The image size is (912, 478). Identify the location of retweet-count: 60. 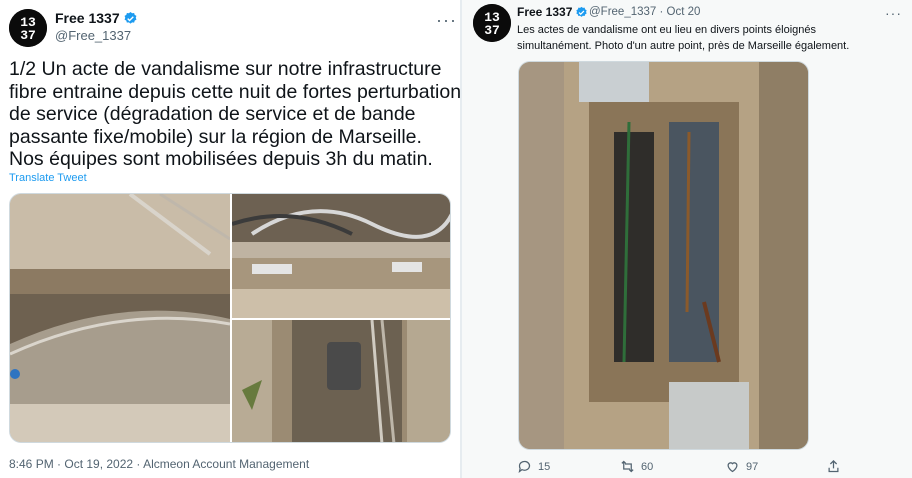
(647, 466).